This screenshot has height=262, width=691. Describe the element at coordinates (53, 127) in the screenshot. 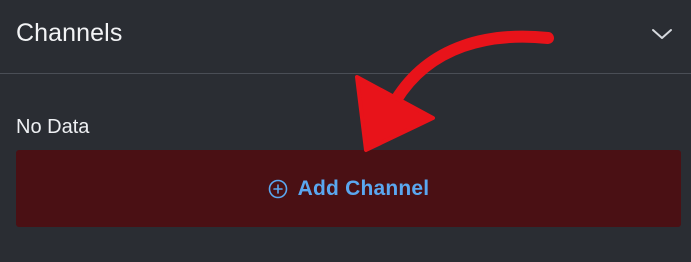

I see `no-data-label: No Data` at that location.